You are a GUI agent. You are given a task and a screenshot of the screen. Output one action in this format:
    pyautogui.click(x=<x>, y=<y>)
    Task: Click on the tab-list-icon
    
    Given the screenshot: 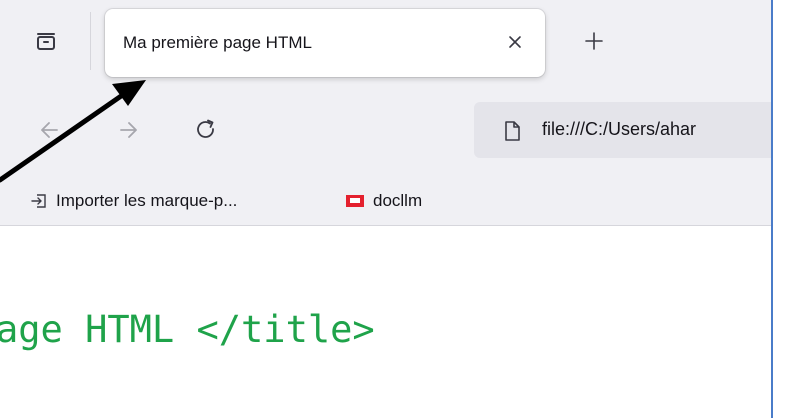 What is the action you would take?
    pyautogui.click(x=46, y=41)
    